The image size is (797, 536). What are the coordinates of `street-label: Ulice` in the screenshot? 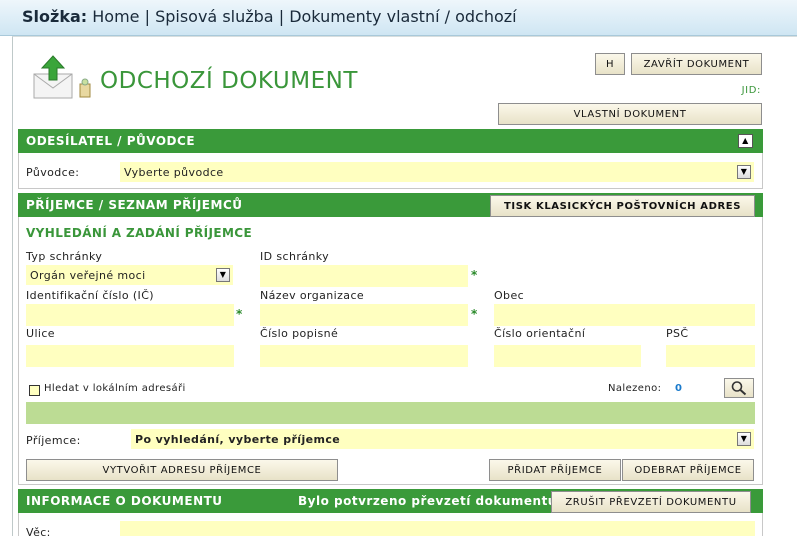 It's located at (40, 333).